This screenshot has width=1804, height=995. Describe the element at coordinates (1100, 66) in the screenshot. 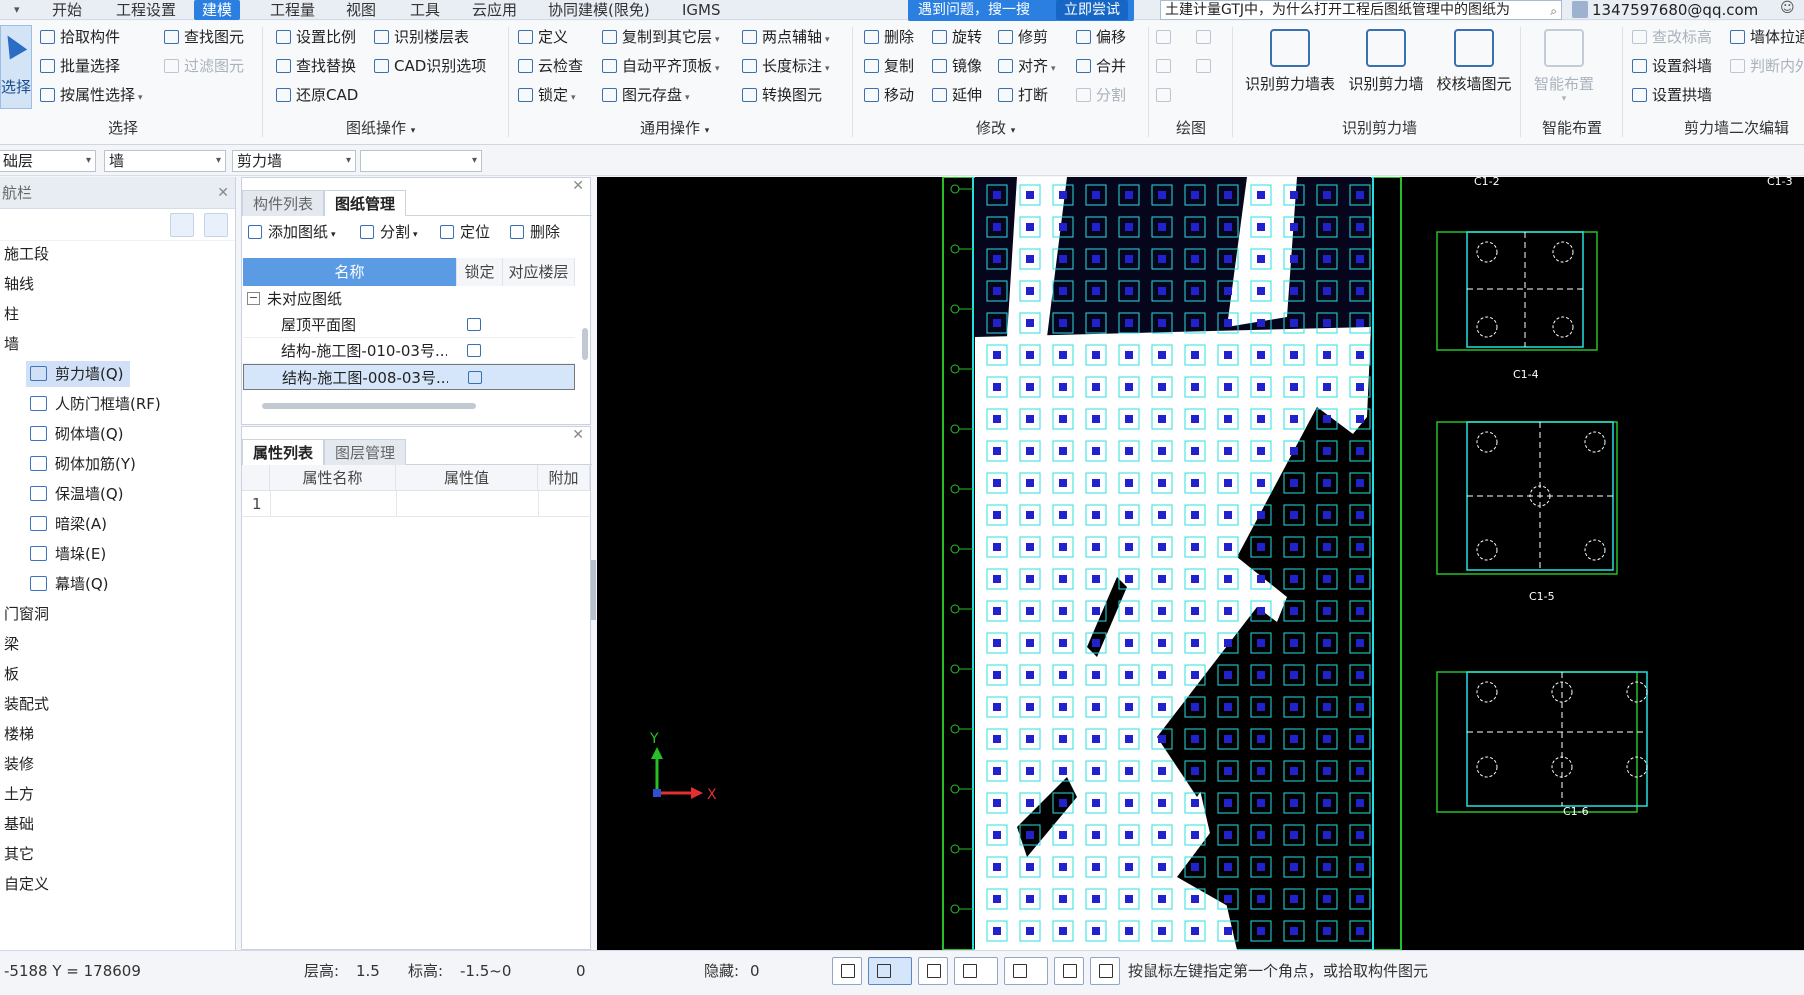

I see `merge-button: 合并` at that location.